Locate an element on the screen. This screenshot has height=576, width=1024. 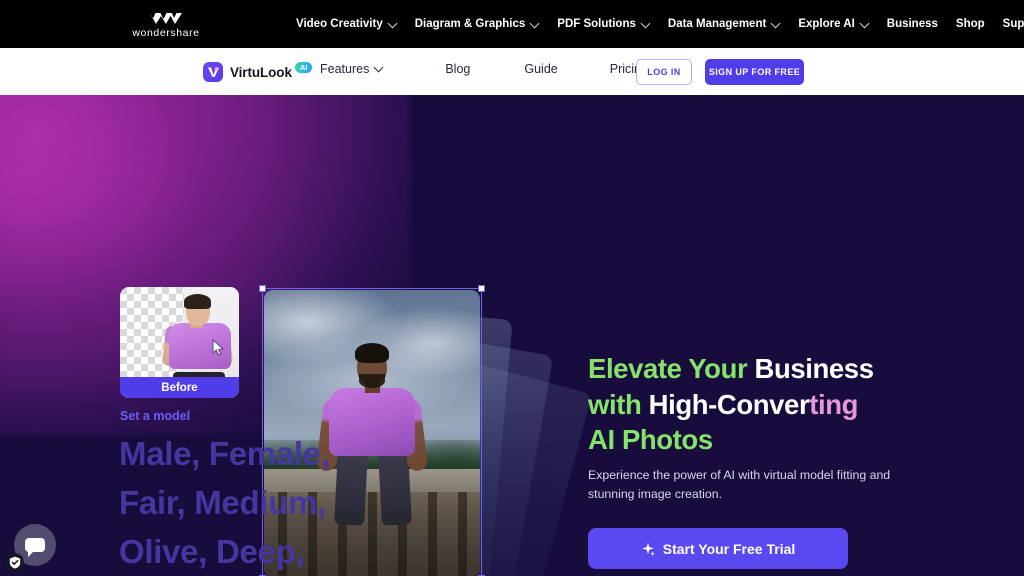
login-button: LOG IN is located at coordinates (664, 72).